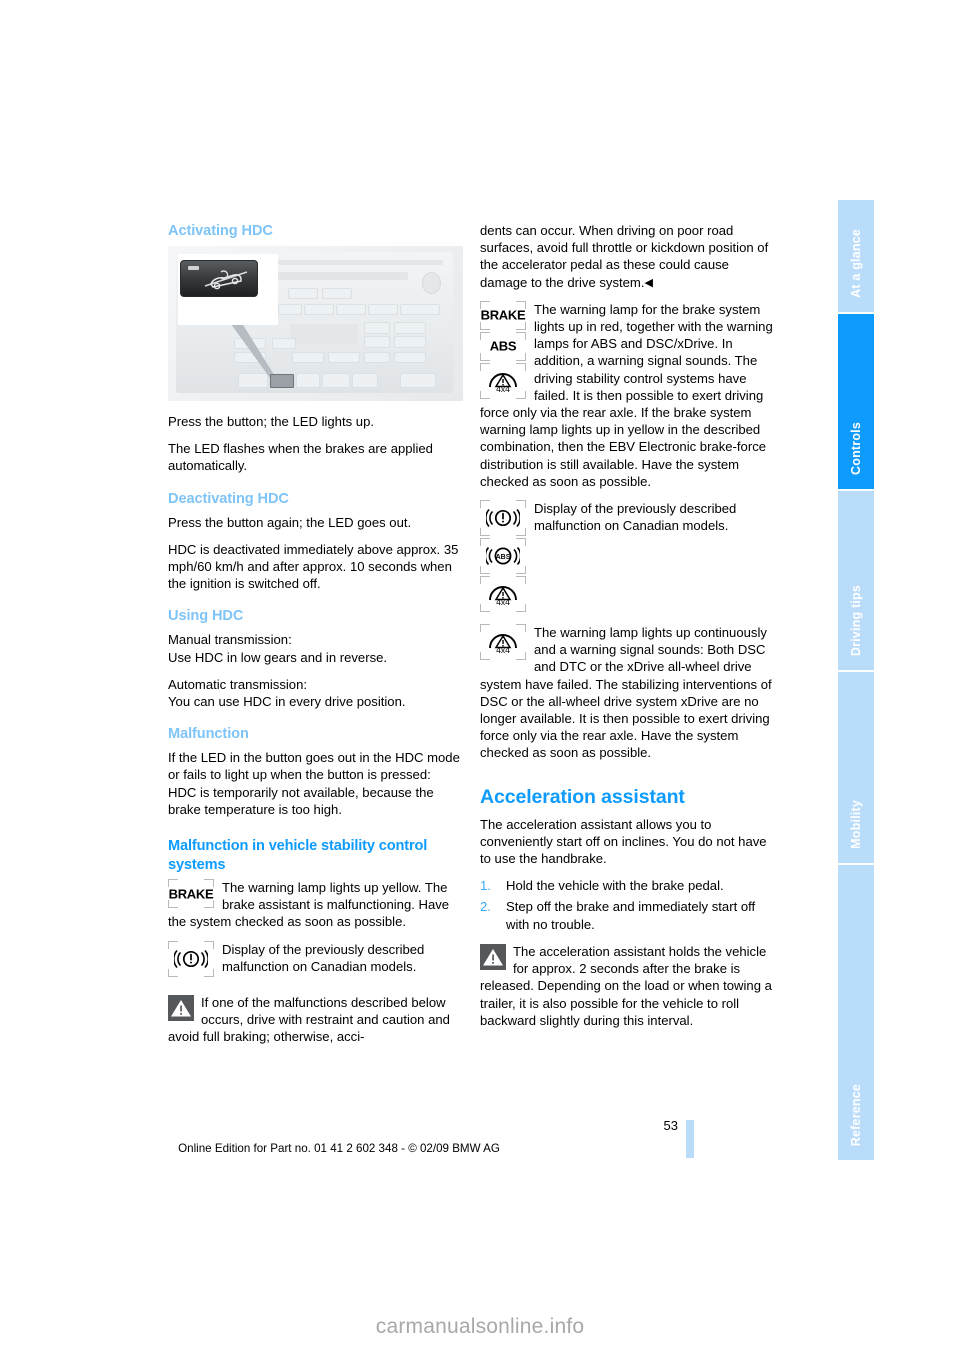 This screenshot has width=960, height=1358. What do you see at coordinates (220, 231) in the screenshot?
I see `heading-activating-hdc: Activating HDC` at bounding box center [220, 231].